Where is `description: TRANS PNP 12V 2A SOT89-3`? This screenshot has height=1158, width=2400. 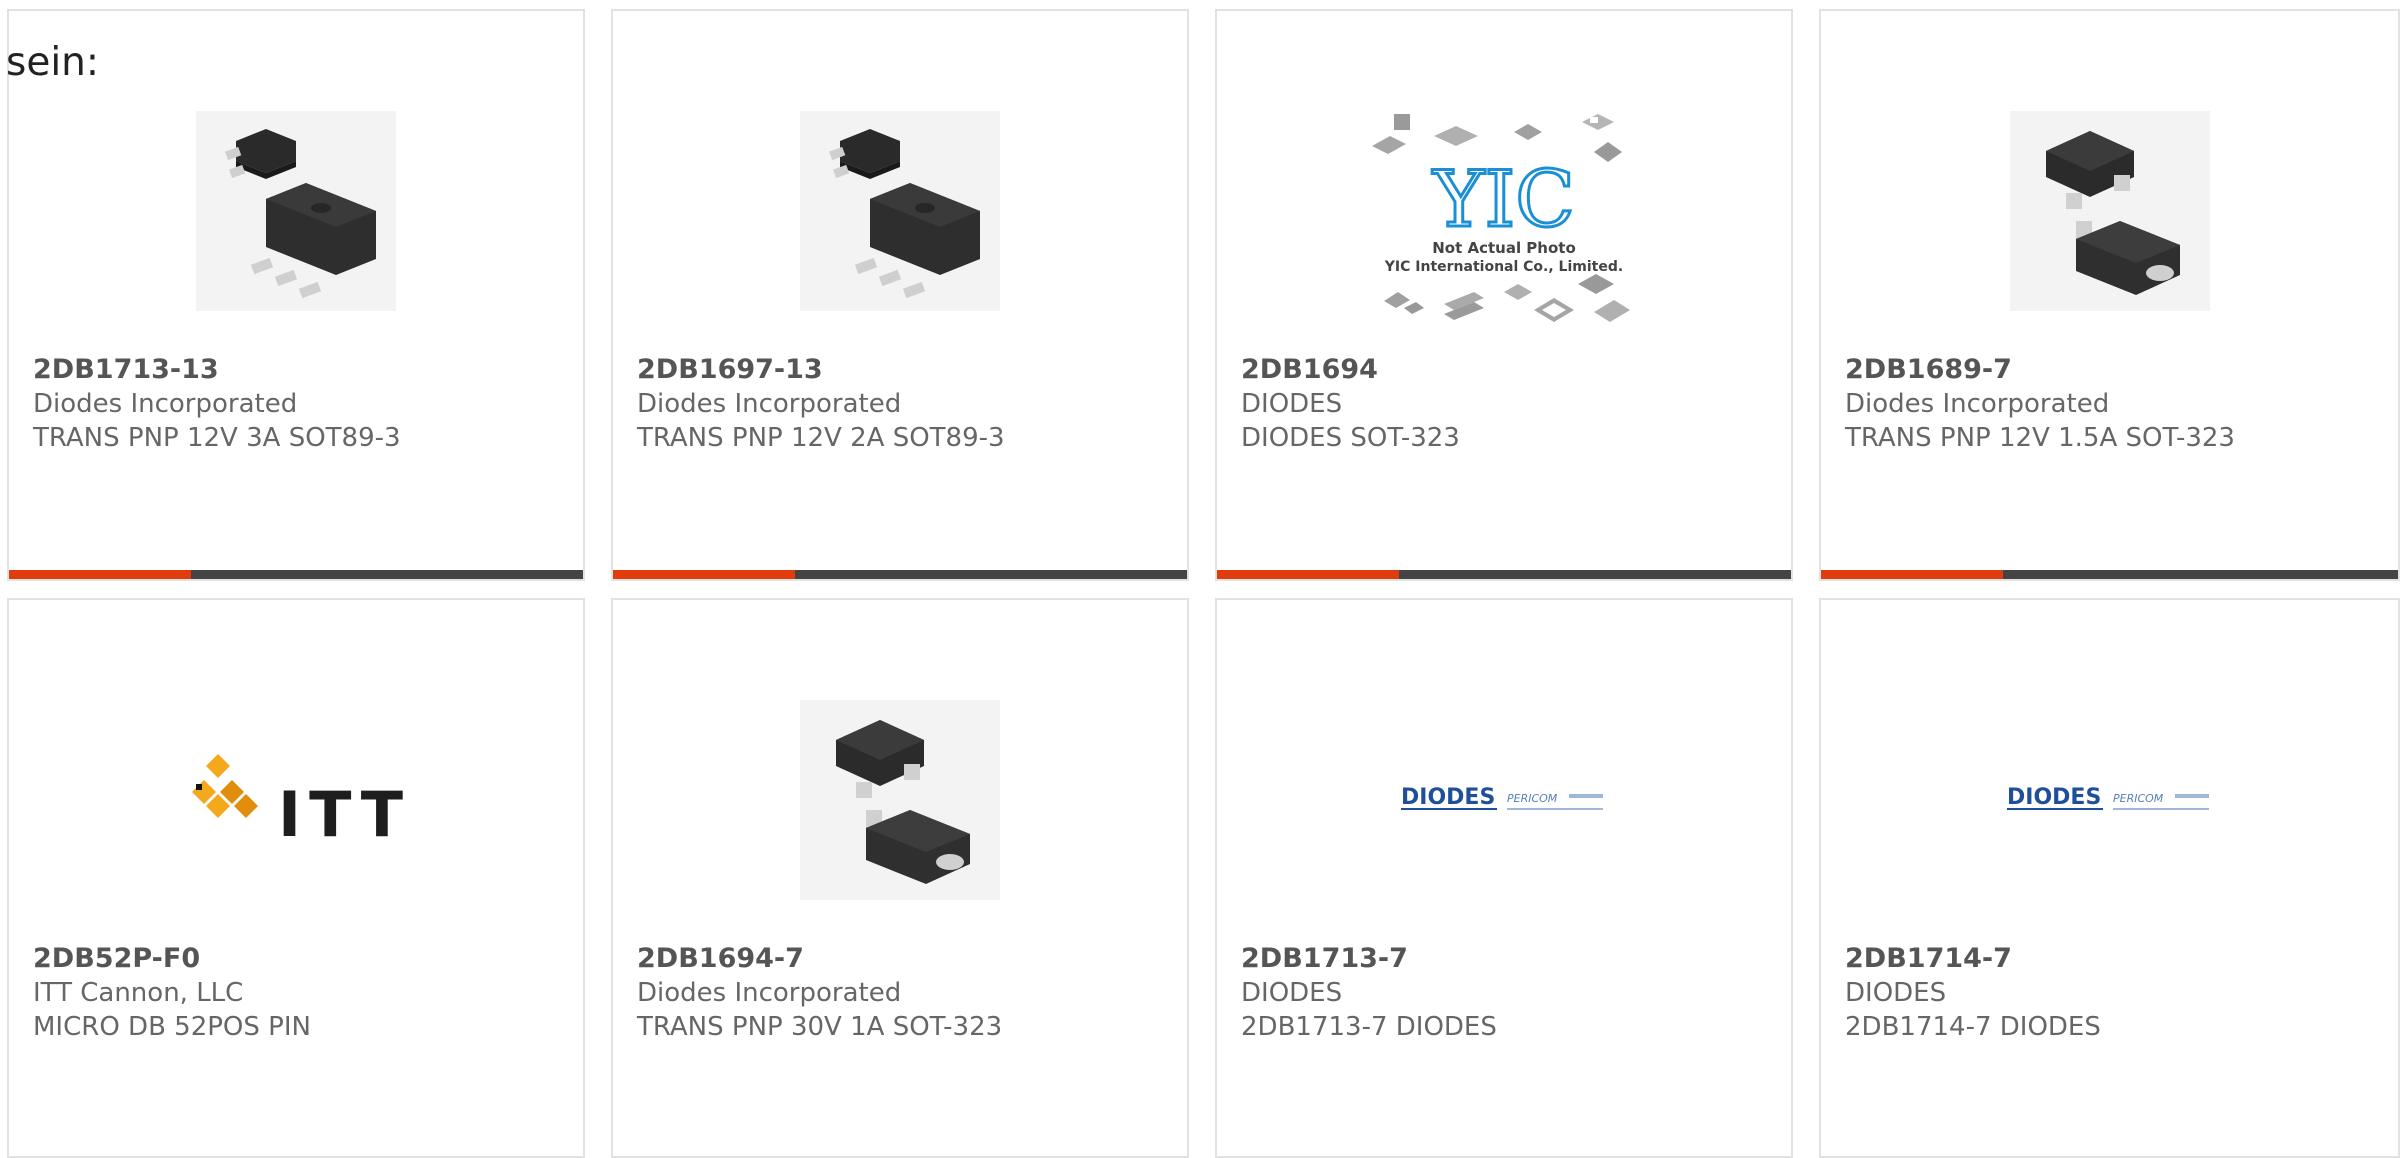 description: TRANS PNP 12V 2A SOT89-3 is located at coordinates (821, 438).